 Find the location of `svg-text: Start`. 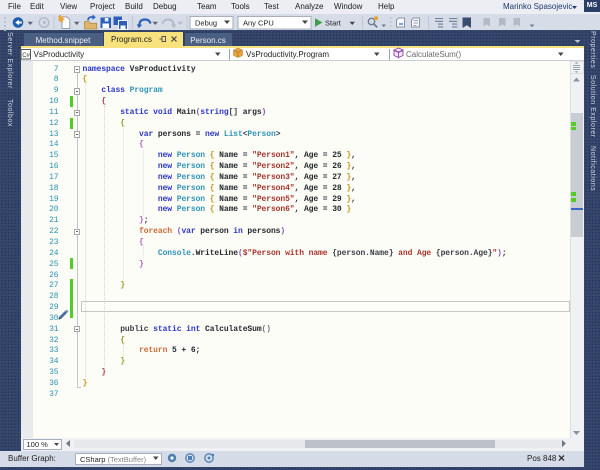

svg-text: Start is located at coordinates (333, 23).